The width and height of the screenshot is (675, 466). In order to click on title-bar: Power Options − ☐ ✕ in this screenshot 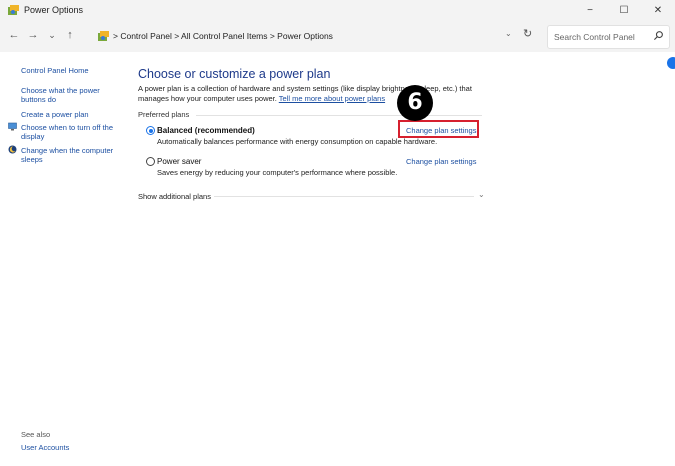, I will do `click(337, 11)`.